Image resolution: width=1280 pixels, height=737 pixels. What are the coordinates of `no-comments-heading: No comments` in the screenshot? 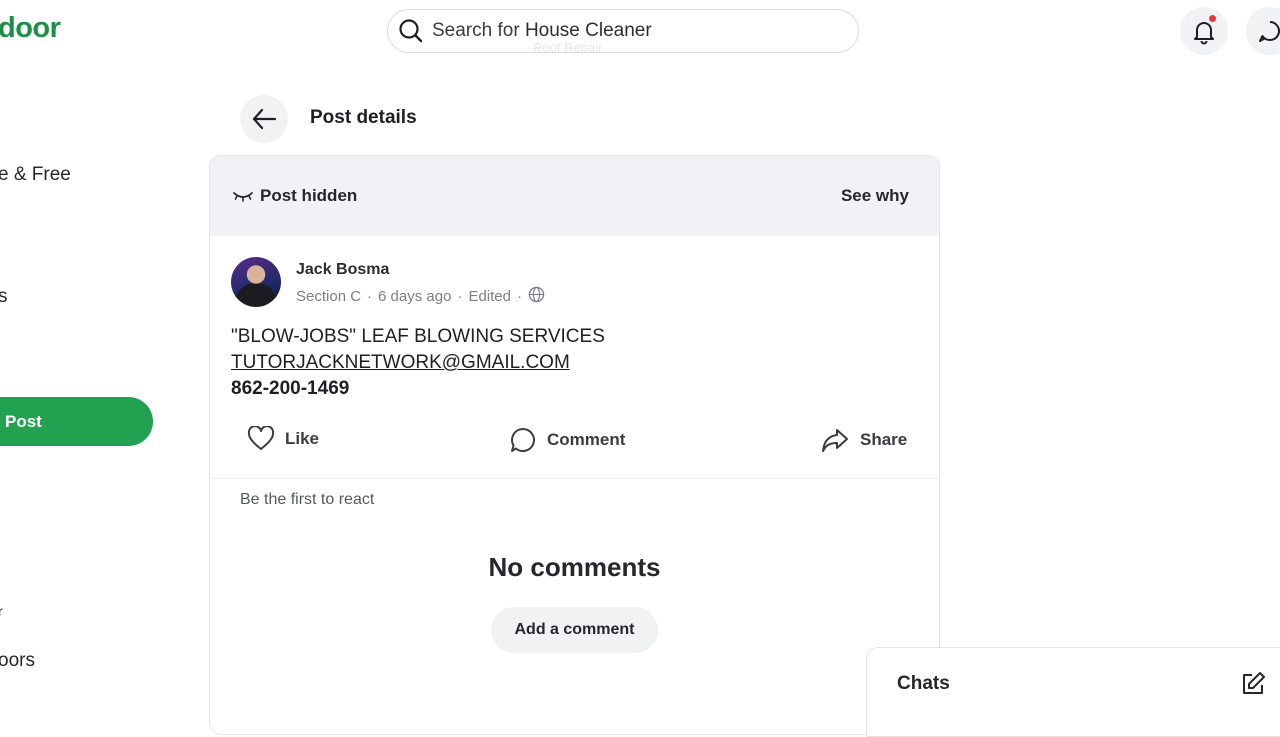 It's located at (574, 567).